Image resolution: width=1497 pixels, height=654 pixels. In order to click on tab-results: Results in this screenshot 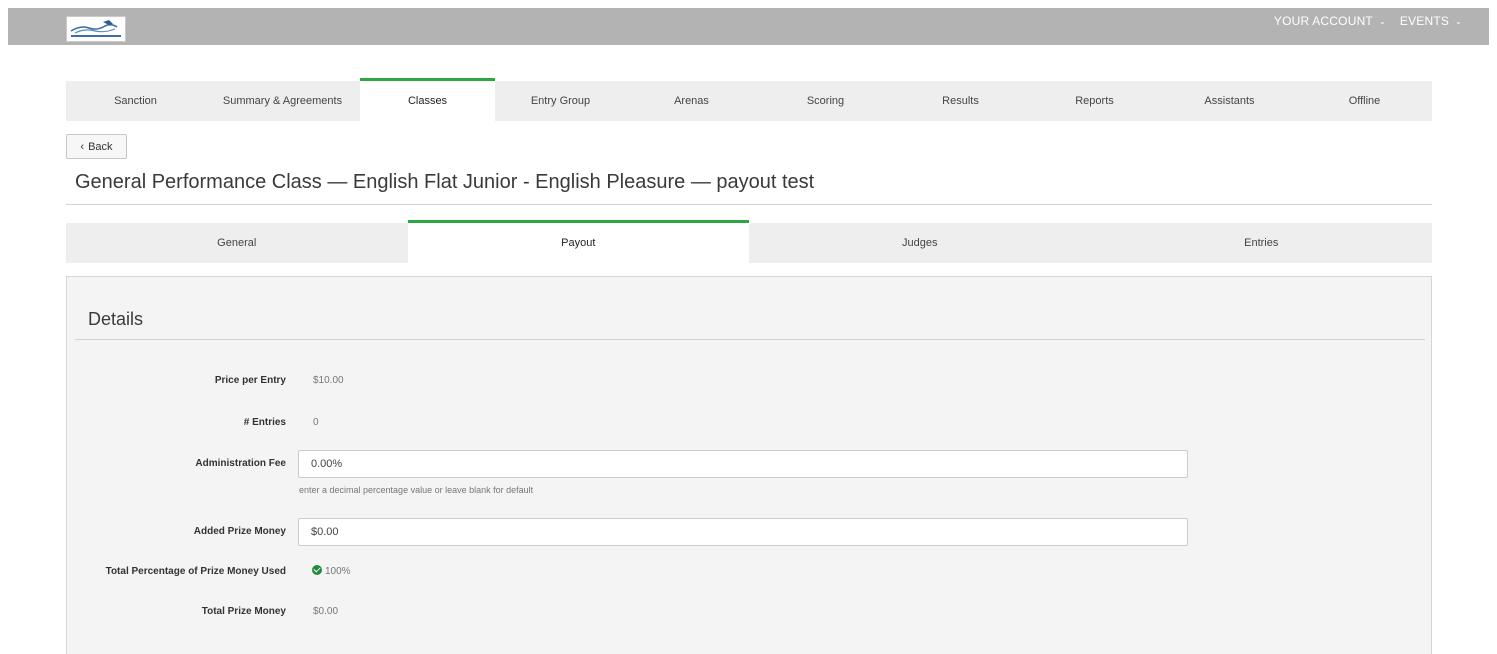, I will do `click(960, 101)`.